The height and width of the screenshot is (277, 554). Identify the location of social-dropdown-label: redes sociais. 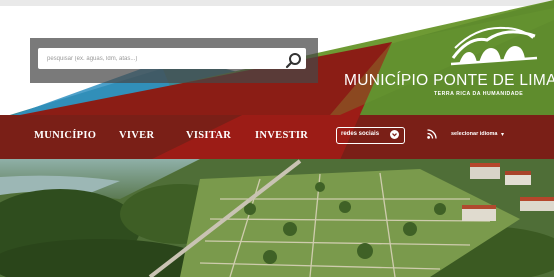
(360, 134).